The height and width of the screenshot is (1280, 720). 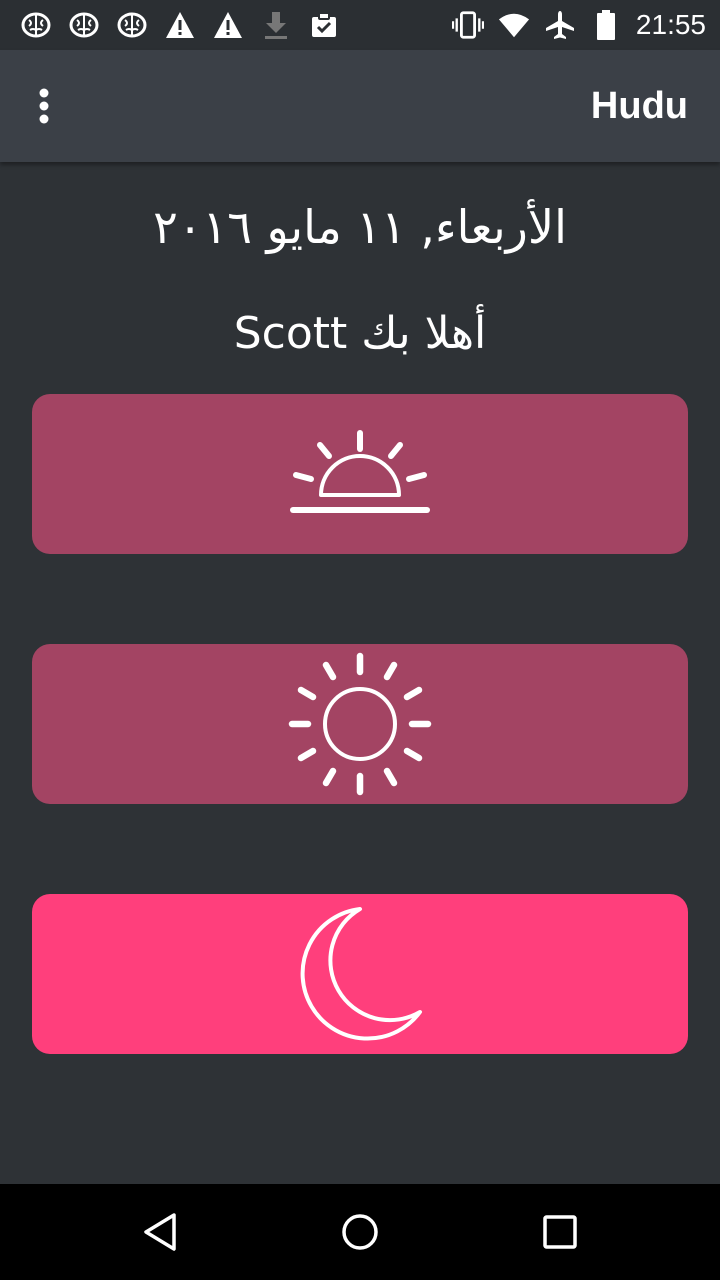 What do you see at coordinates (639, 105) in the screenshot?
I see `app-title: Hudu` at bounding box center [639, 105].